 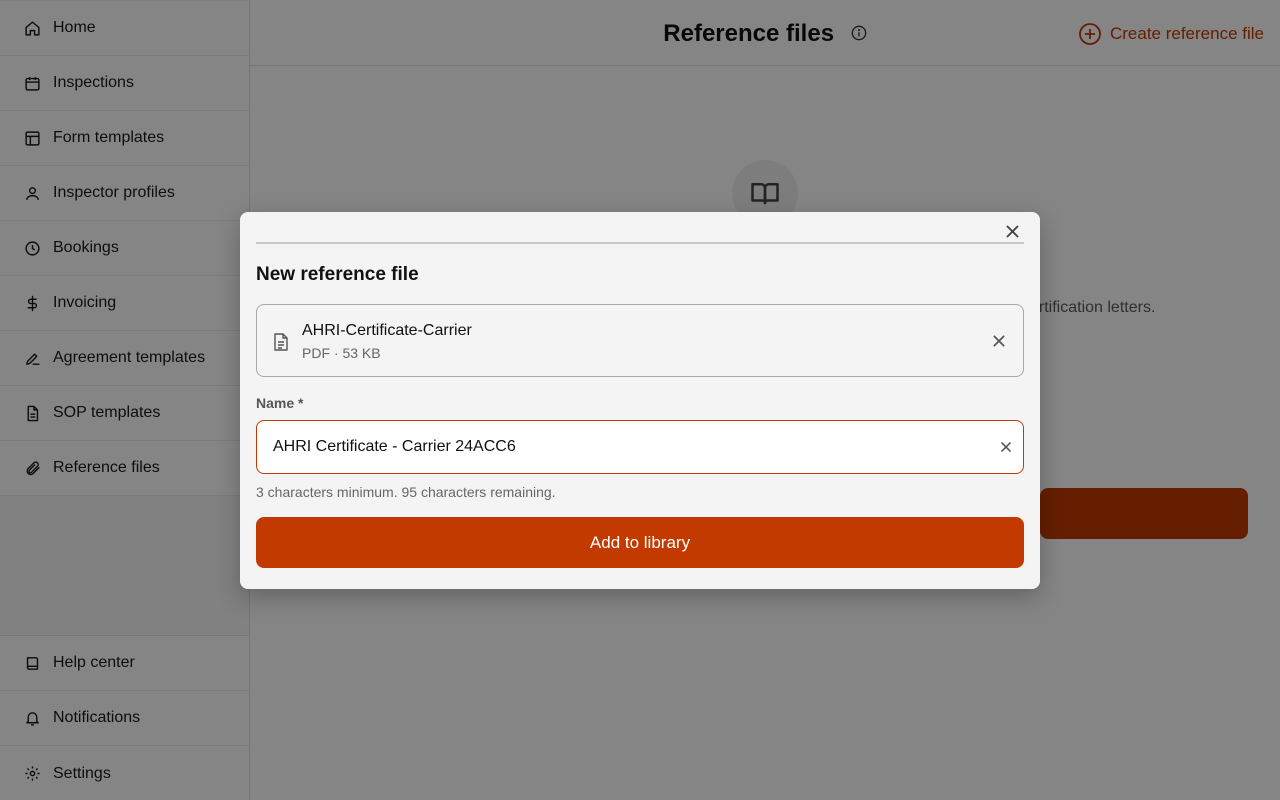 What do you see at coordinates (623, 446) in the screenshot?
I see `name-input` at bounding box center [623, 446].